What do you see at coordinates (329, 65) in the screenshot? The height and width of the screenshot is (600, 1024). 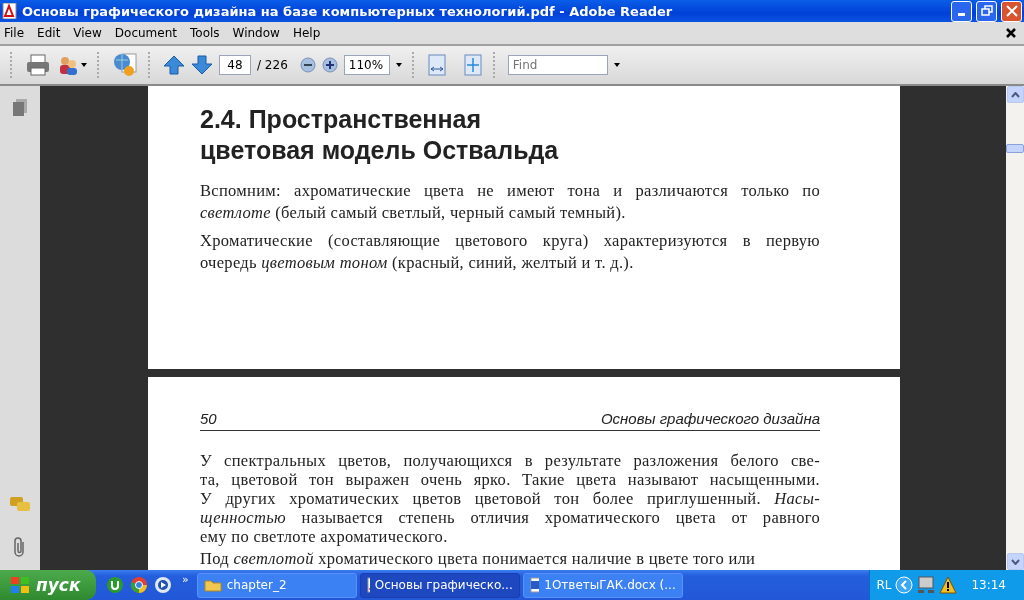 I see `zoom-in-button` at bounding box center [329, 65].